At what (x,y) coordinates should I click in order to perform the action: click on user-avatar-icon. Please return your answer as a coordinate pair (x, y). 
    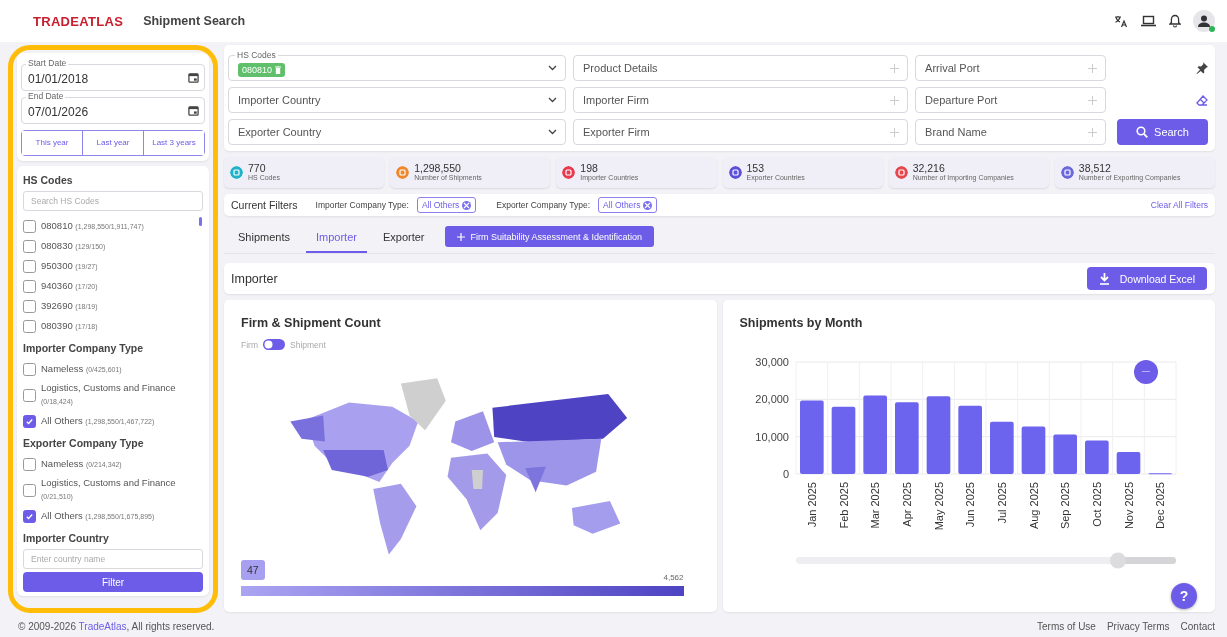
    Looking at the image, I should click on (1204, 21).